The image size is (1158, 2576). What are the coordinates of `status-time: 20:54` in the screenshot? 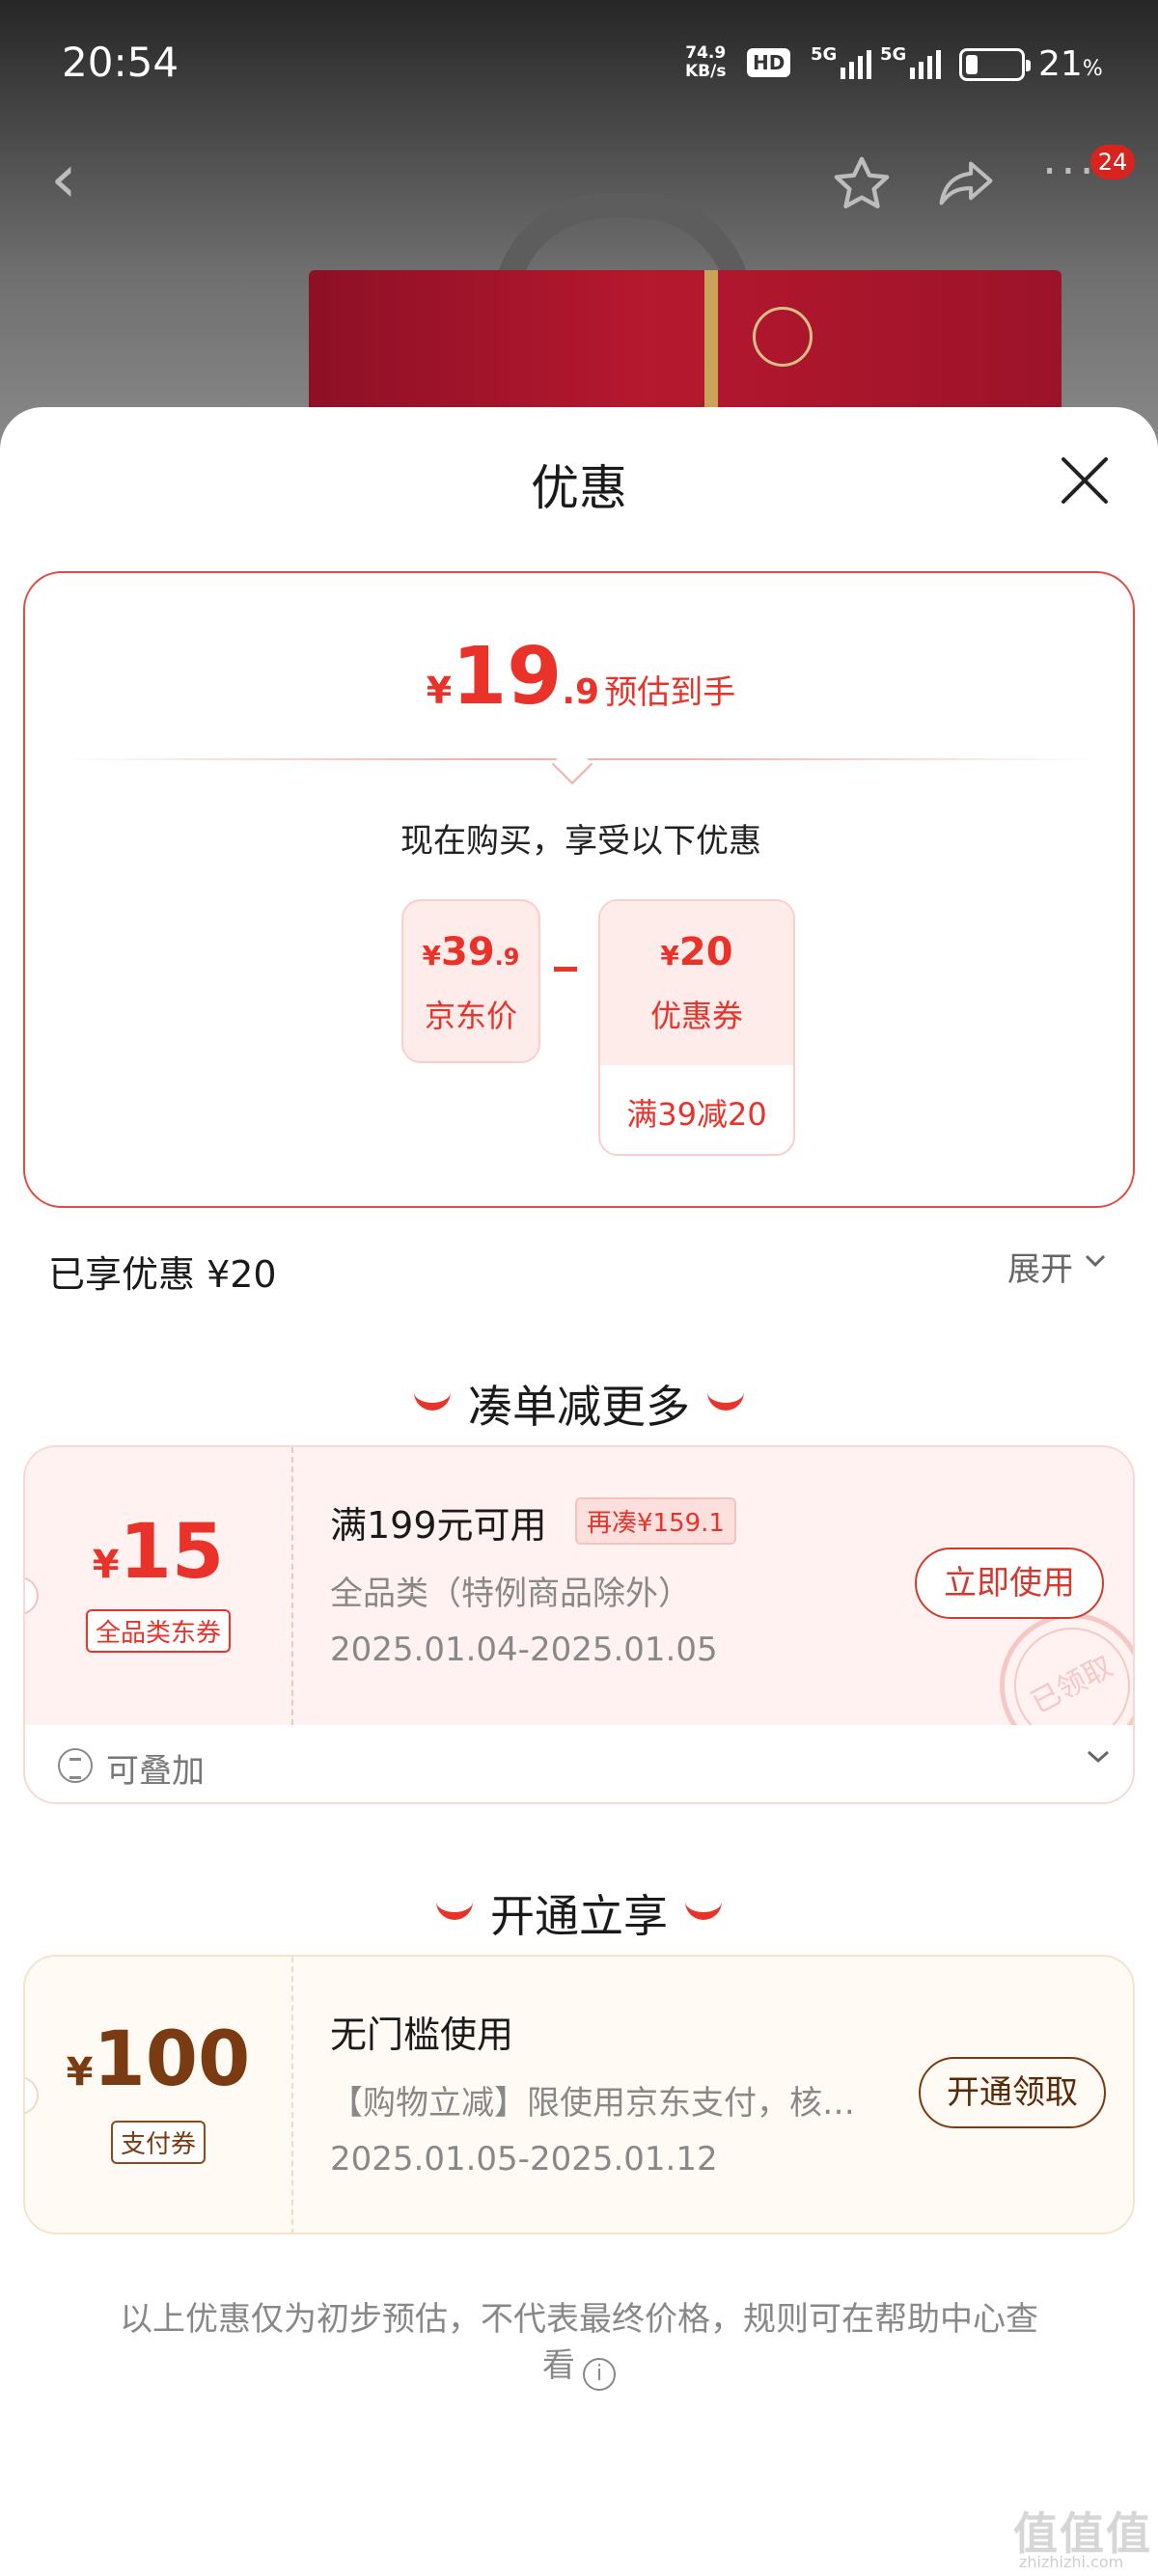 It's located at (120, 63).